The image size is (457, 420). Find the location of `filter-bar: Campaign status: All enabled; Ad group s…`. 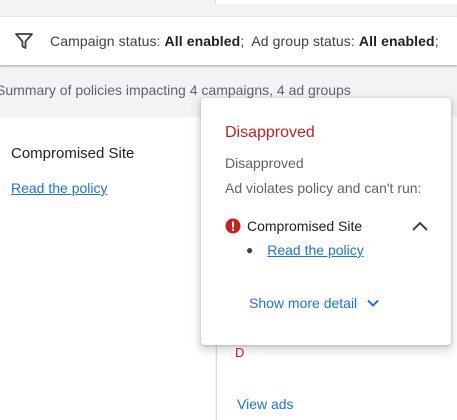

filter-bar: Campaign status: All enabled; Ad group s… is located at coordinates (228, 41).